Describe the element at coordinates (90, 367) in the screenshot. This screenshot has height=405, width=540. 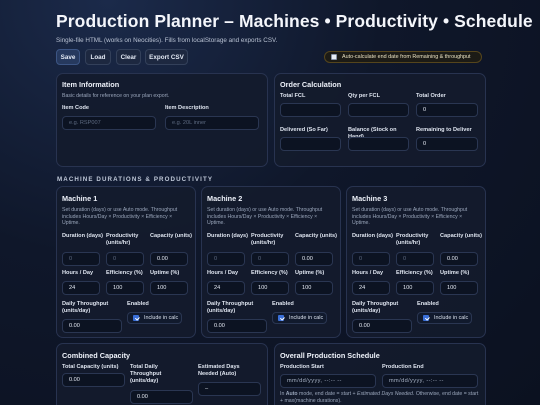
I see `total-capacity-label: Total Capacity (units)` at that location.